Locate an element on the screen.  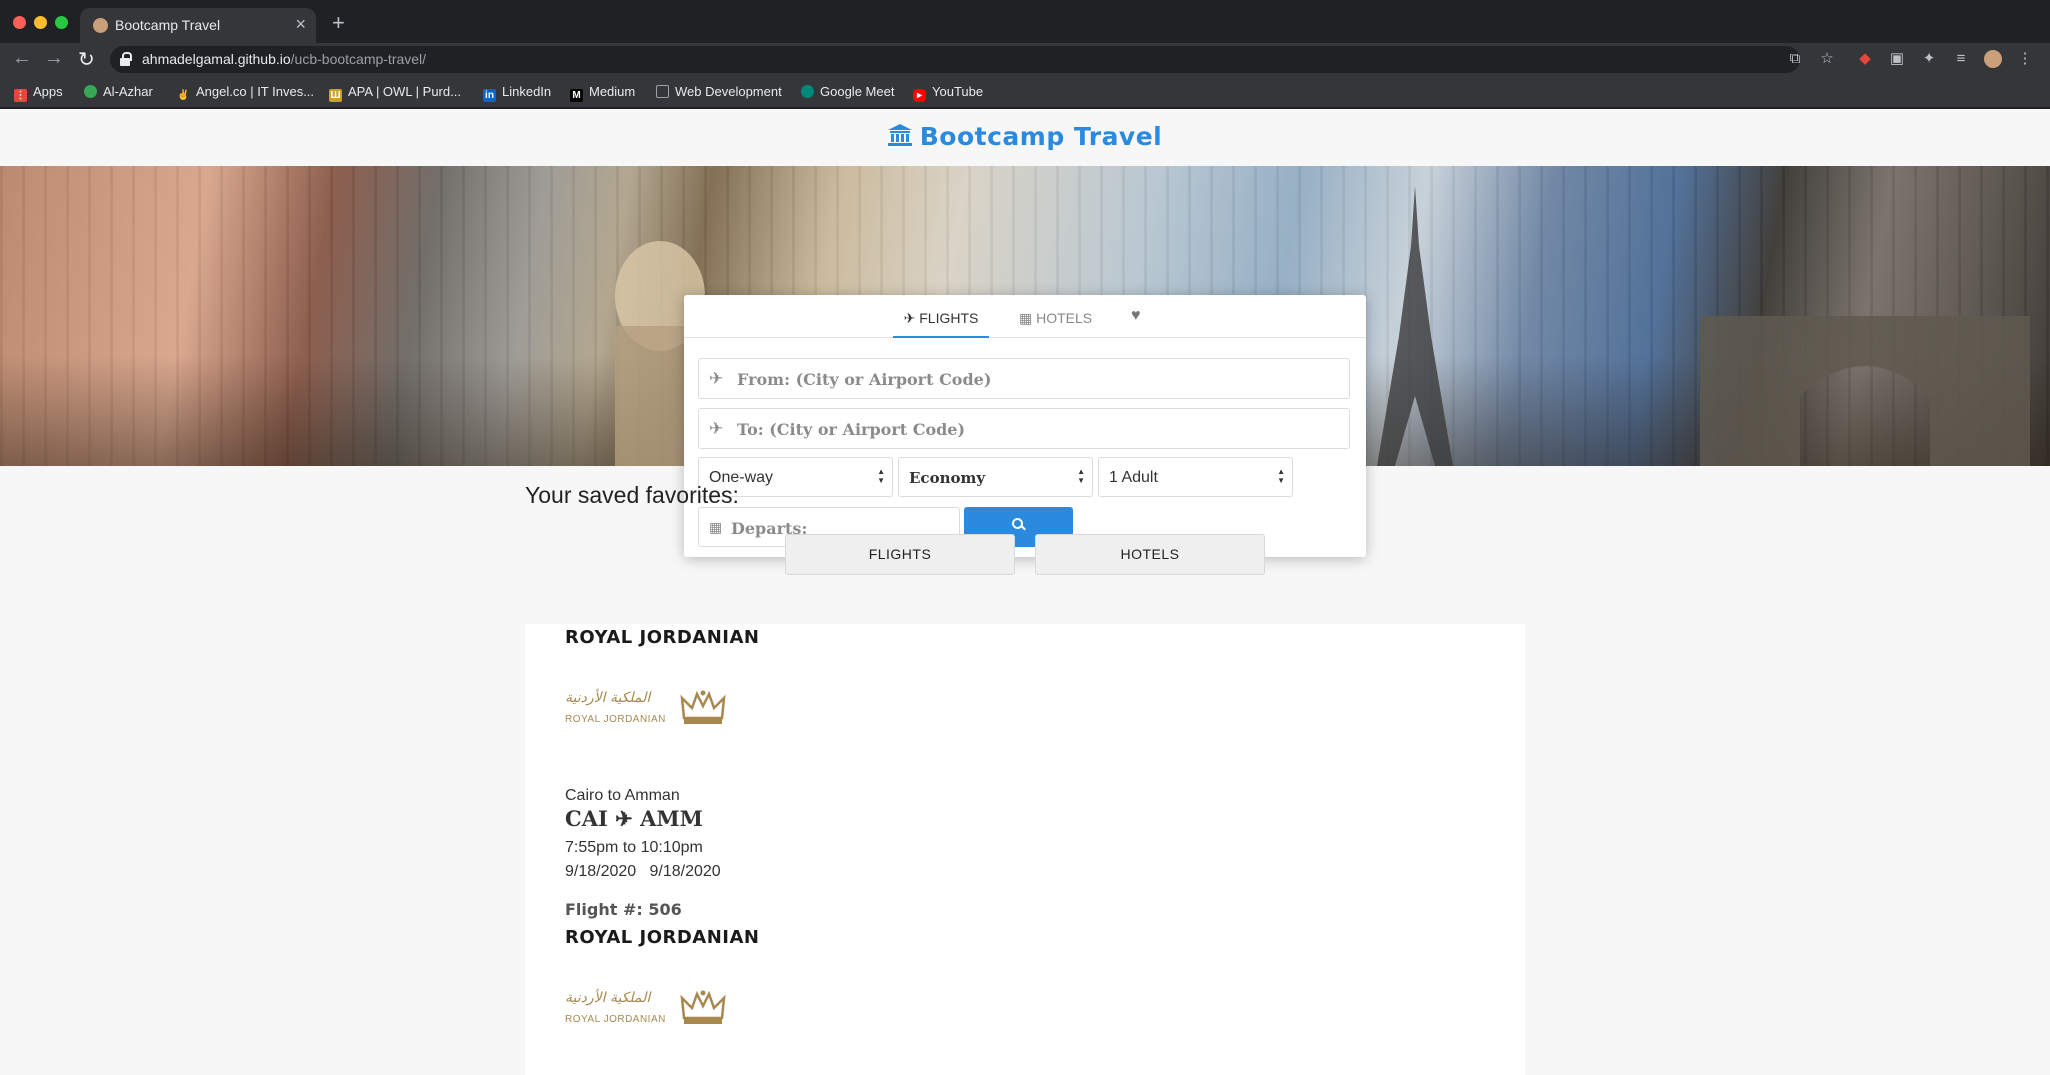
site-header: Bootcamp Travel is located at coordinates (1025, 137).